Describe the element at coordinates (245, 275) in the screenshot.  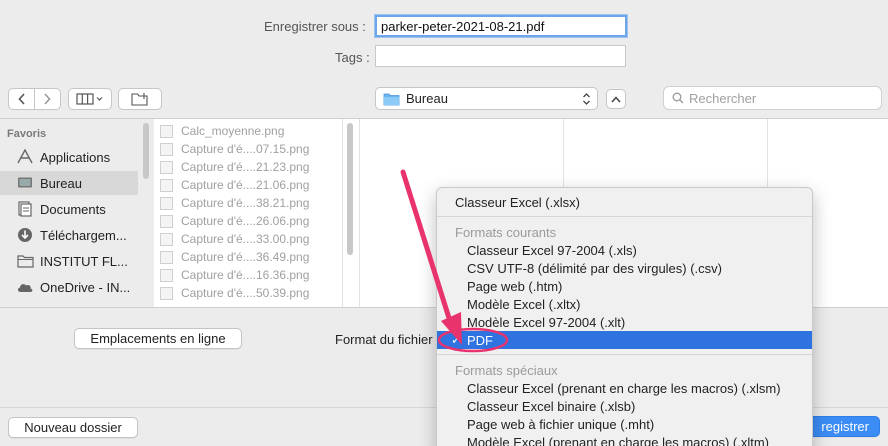
I see `file-name: Capture d'é....16.36.png` at that location.